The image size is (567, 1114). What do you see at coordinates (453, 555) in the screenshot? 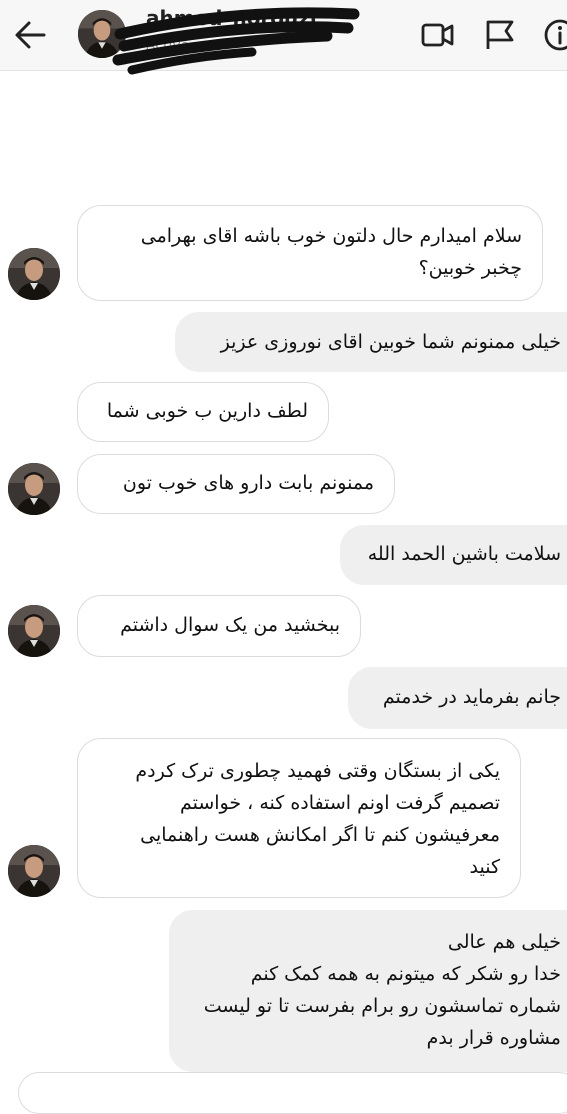
I see `outgoing-message-bubble: سلامت باشین الحمد الله` at bounding box center [453, 555].